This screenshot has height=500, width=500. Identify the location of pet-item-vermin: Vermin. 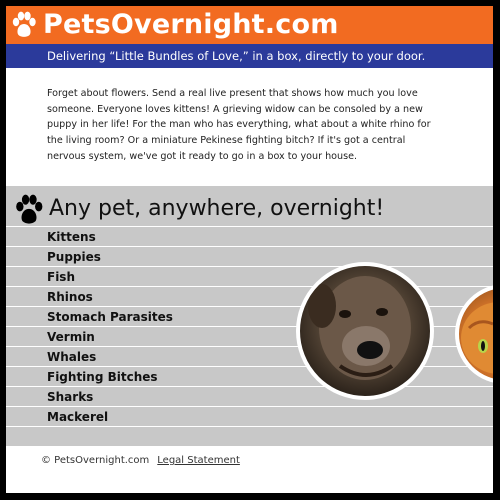
(71, 337).